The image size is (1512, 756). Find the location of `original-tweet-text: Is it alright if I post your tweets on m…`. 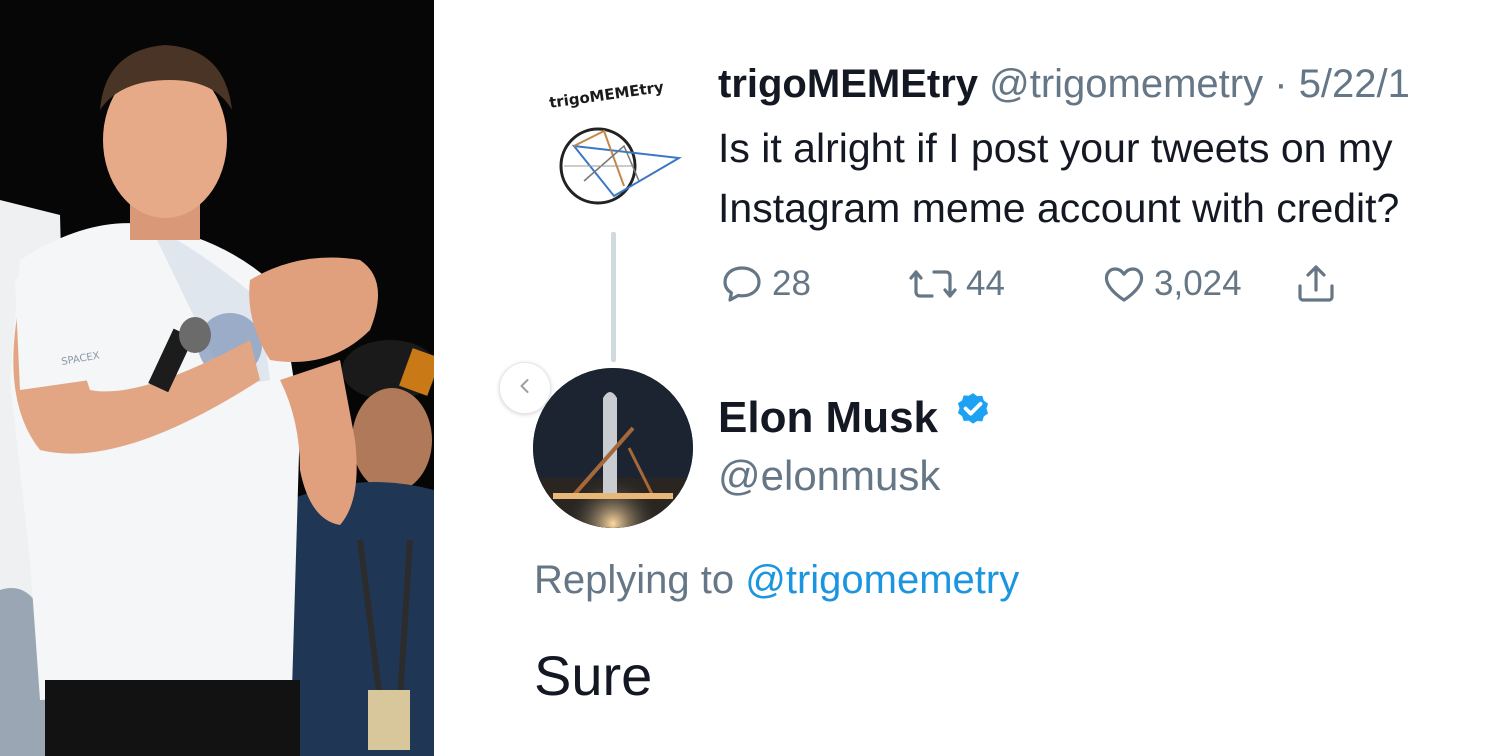

original-tweet-text: Is it alright if I post your tweets on m… is located at coordinates (1059, 178).